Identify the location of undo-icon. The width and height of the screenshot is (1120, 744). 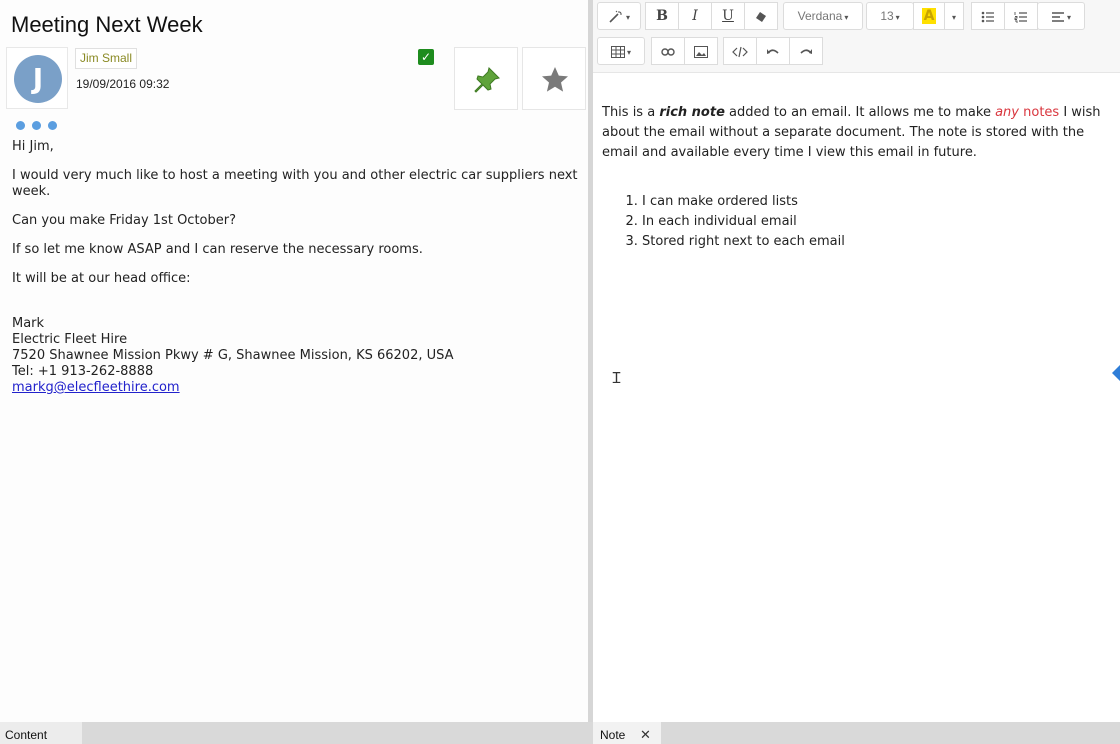
(773, 51).